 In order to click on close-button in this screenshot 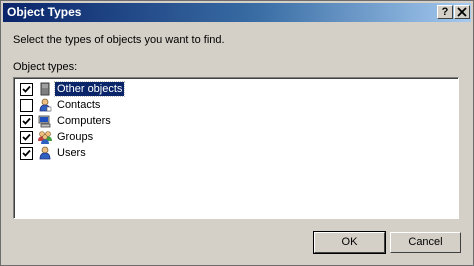, I will do `click(462, 12)`.